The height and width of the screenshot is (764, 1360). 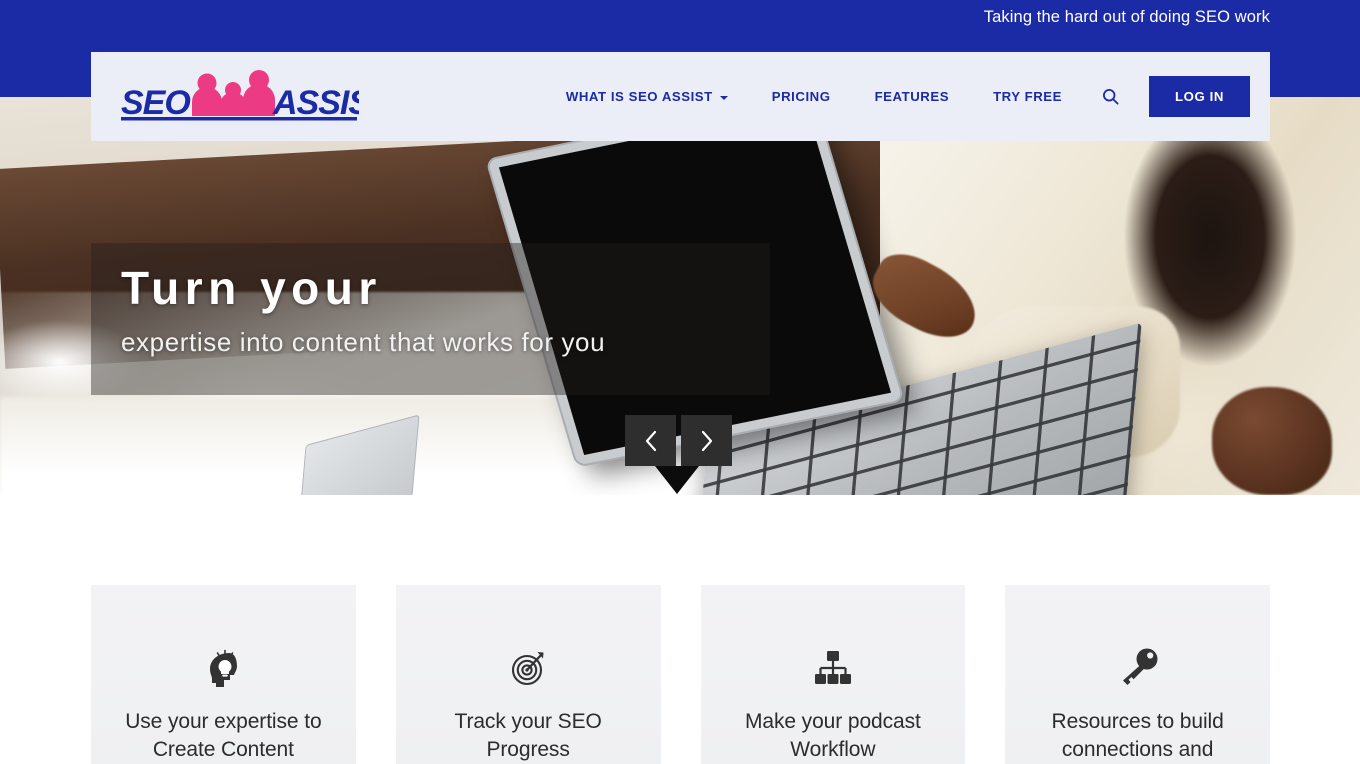 I want to click on nav-item-label: TRY FREE, so click(x=1027, y=96).